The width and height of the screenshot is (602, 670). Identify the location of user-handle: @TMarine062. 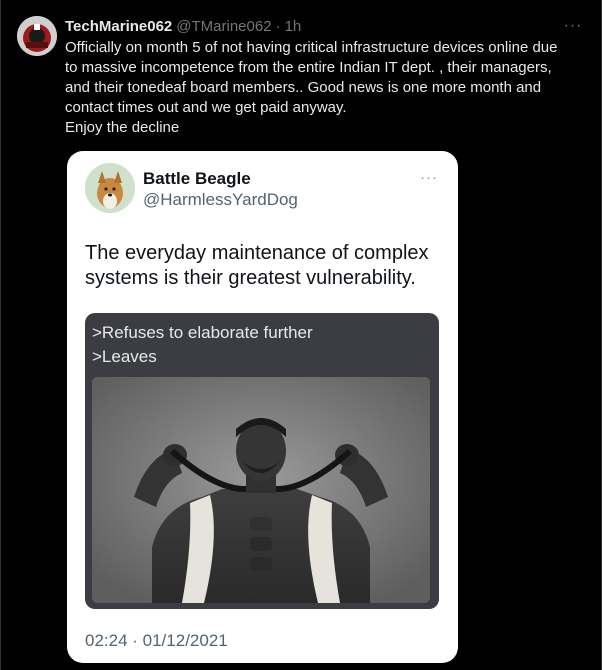
(223, 26).